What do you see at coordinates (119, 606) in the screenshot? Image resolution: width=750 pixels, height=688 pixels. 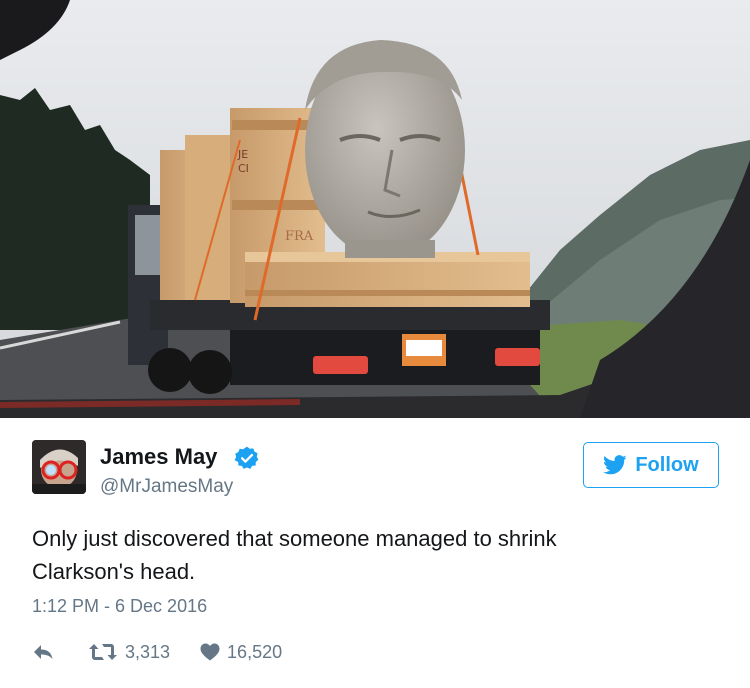 I see `tweet-timestamp: 1:12 PM - 6 Dec 2016` at bounding box center [119, 606].